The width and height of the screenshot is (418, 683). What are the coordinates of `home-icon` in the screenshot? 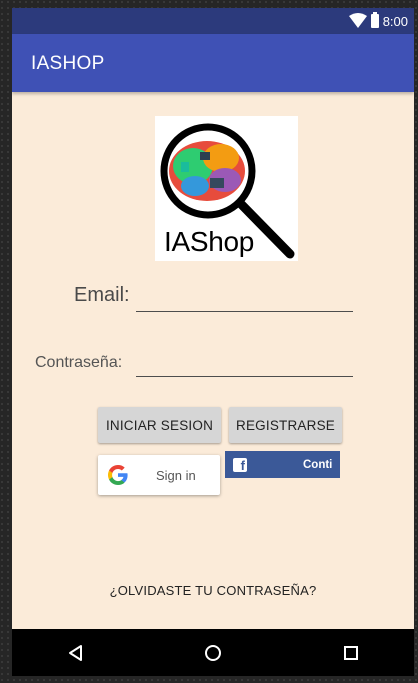 It's located at (213, 653).